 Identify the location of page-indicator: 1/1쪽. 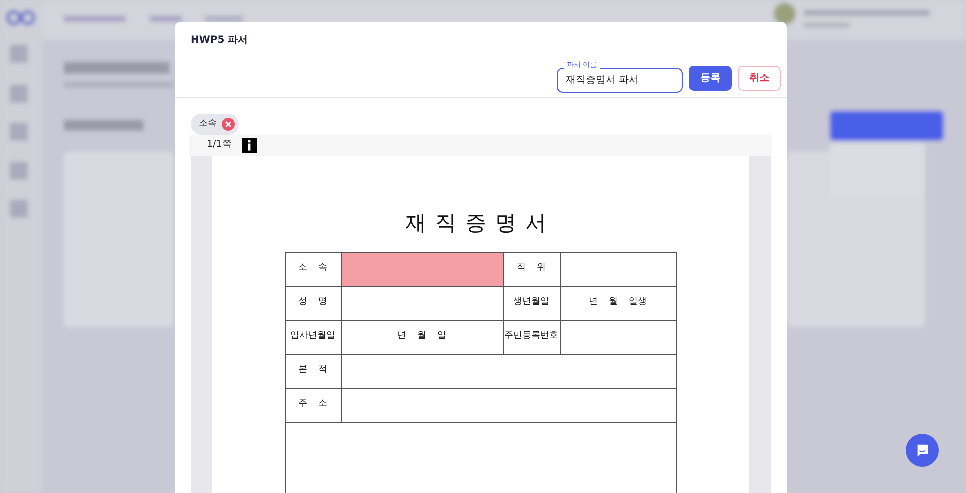
(219, 145).